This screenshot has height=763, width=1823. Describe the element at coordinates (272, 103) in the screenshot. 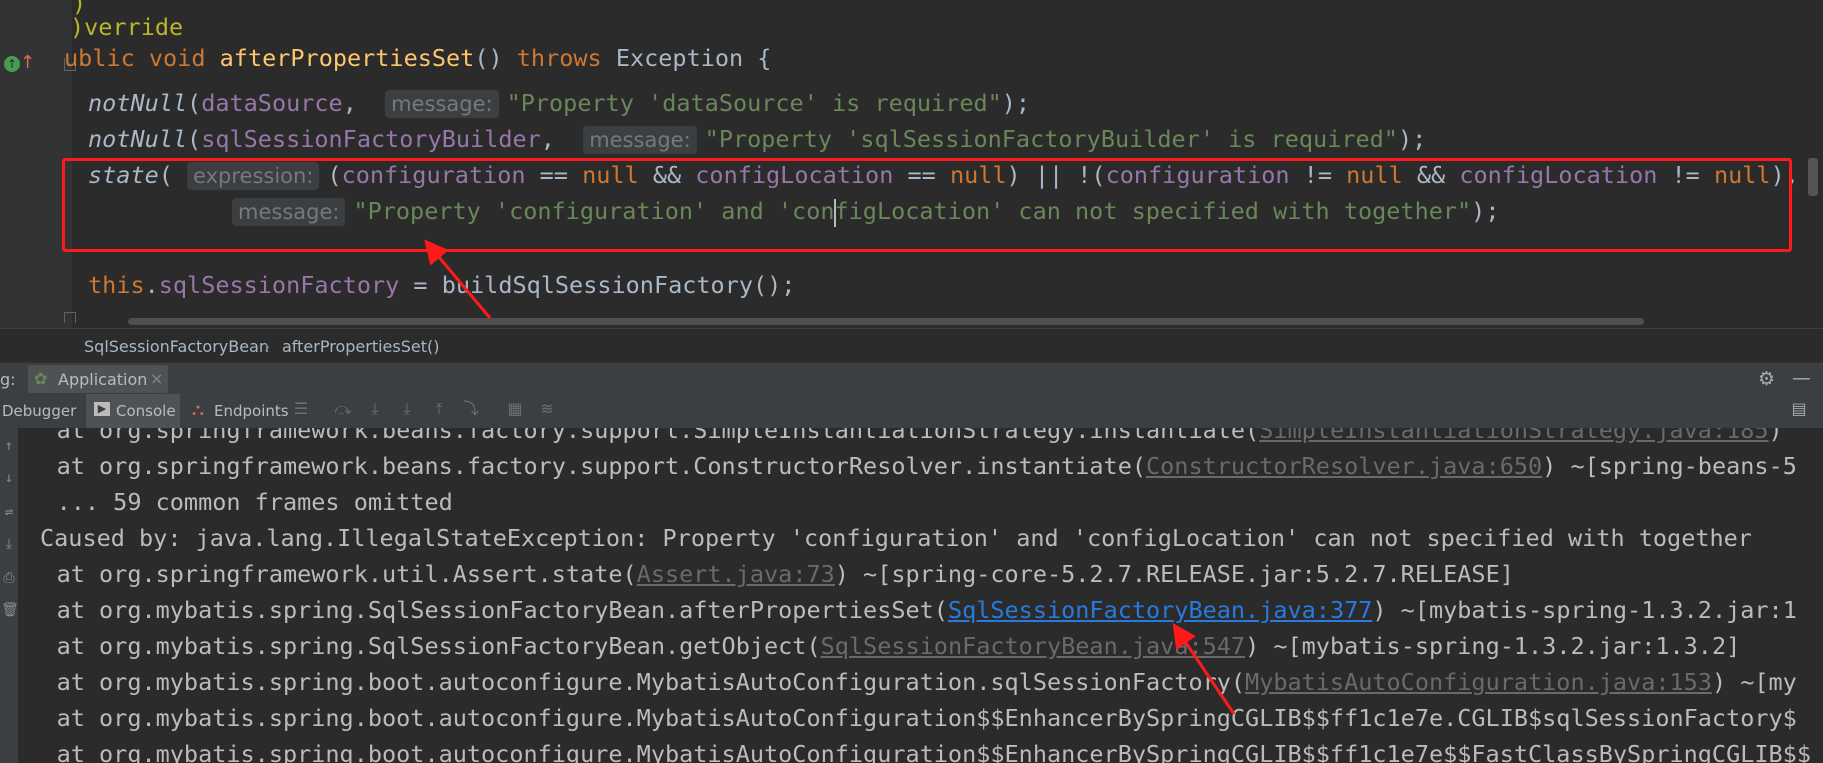

I see `datasource-field: dataSource` at that location.